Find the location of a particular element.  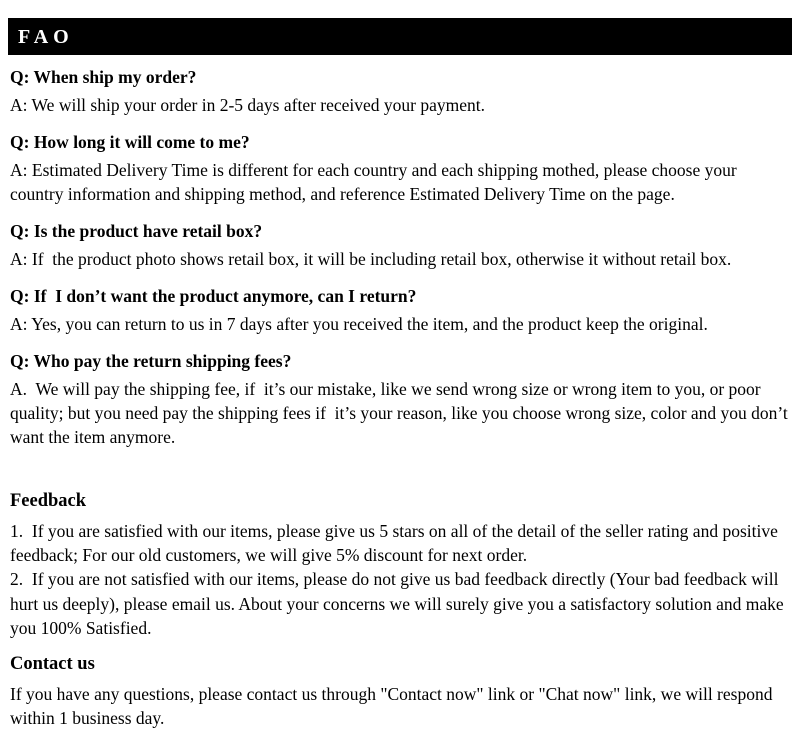

faq-question: Q: Is the product have retail box? is located at coordinates (136, 231).